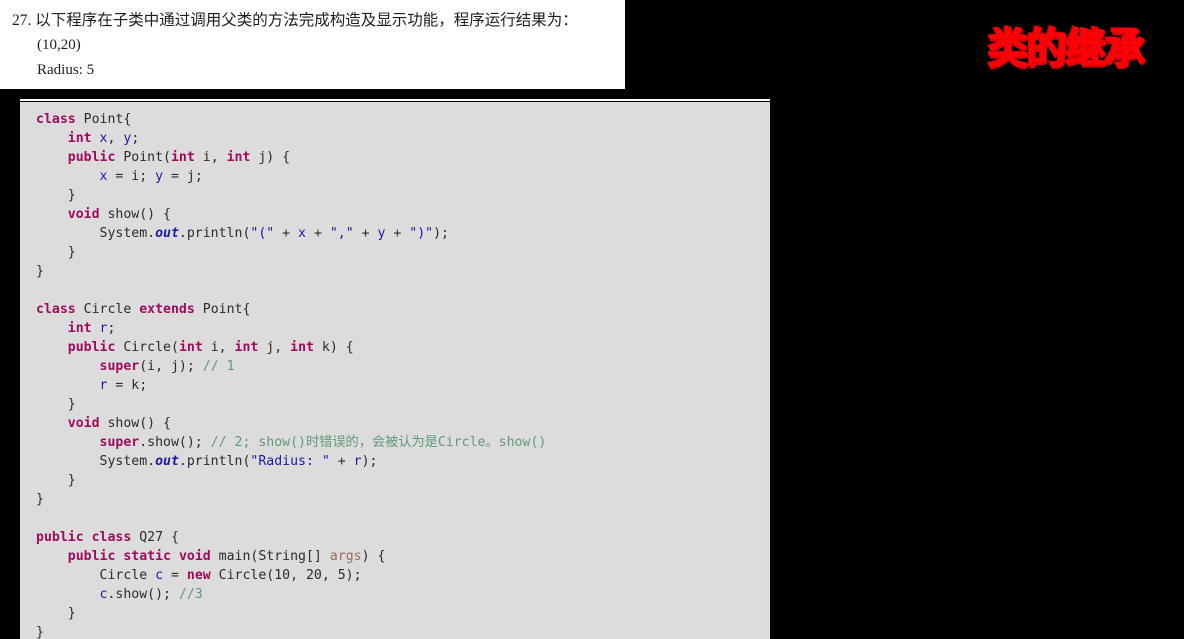  I want to click on code-line: void show() {, so click(403, 214).